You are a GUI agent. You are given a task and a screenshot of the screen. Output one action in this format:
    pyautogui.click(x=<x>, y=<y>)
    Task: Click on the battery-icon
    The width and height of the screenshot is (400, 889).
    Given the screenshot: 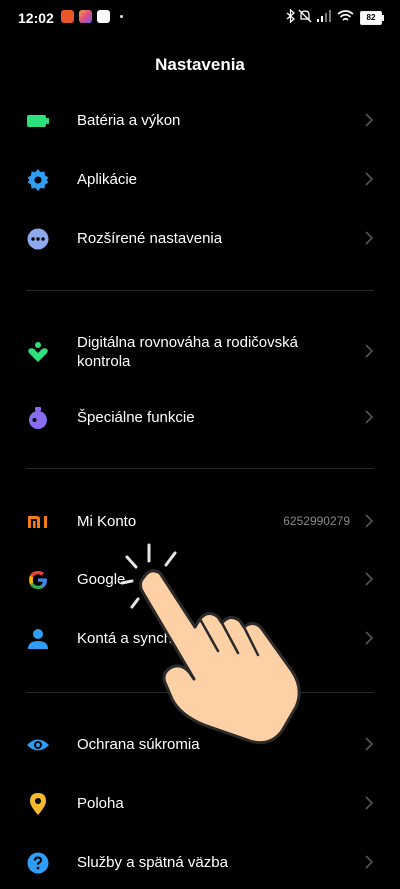 What is the action you would take?
    pyautogui.click(x=38, y=121)
    